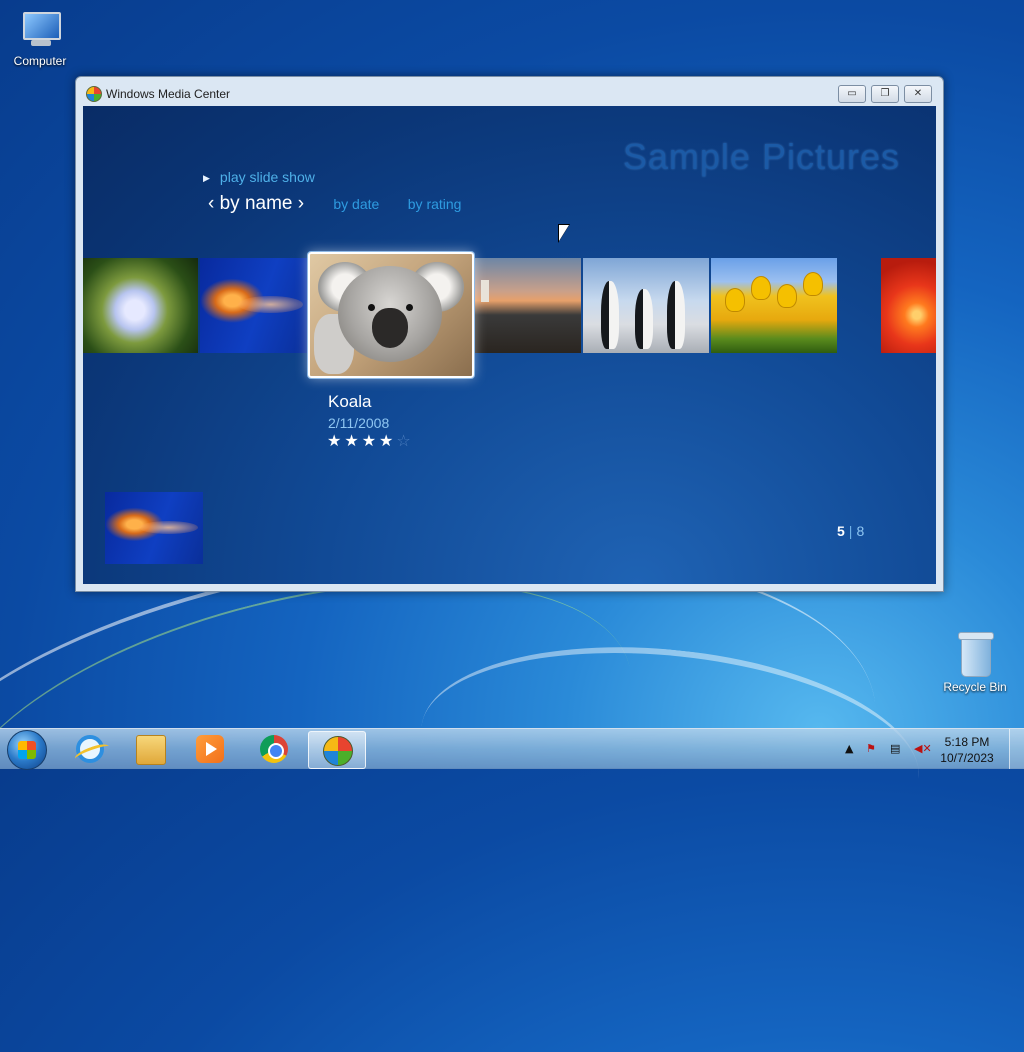 This screenshot has height=1052, width=1024. I want to click on thumbnail-tulips, so click(774, 305).